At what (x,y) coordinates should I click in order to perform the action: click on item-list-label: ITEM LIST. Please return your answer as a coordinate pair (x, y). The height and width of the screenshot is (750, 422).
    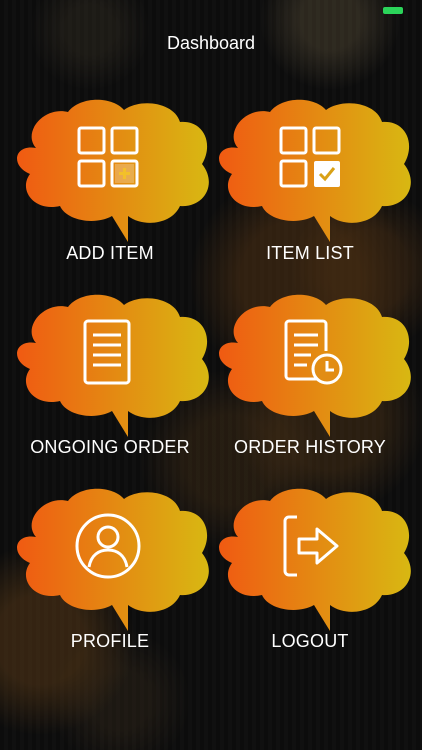
    Looking at the image, I should click on (310, 253).